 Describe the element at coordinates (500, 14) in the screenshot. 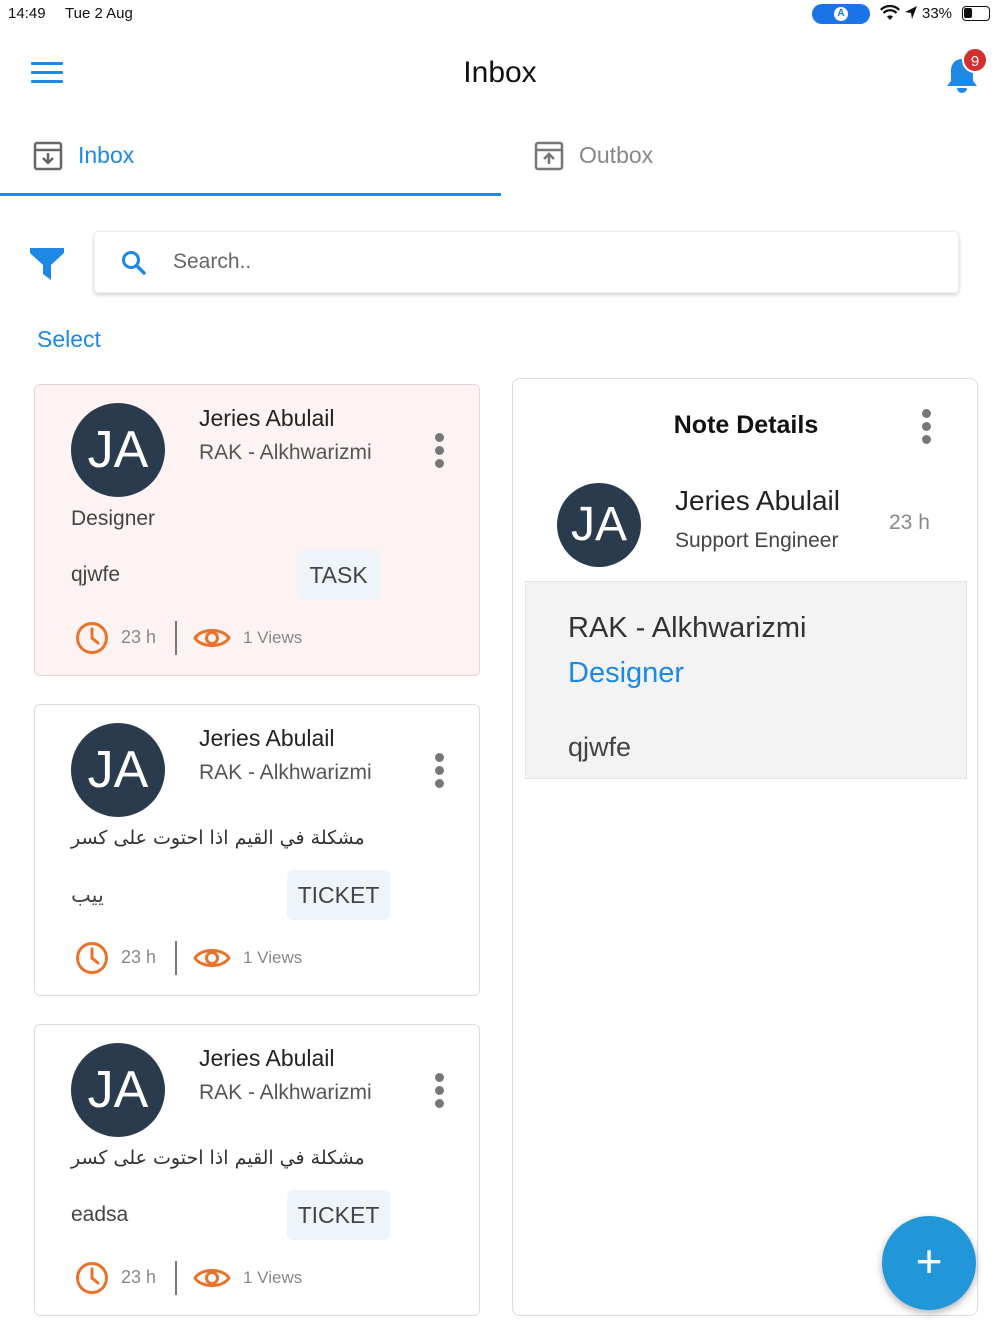

I see `status-bar: 14:49 Tue 2 Aug A 33%` at that location.